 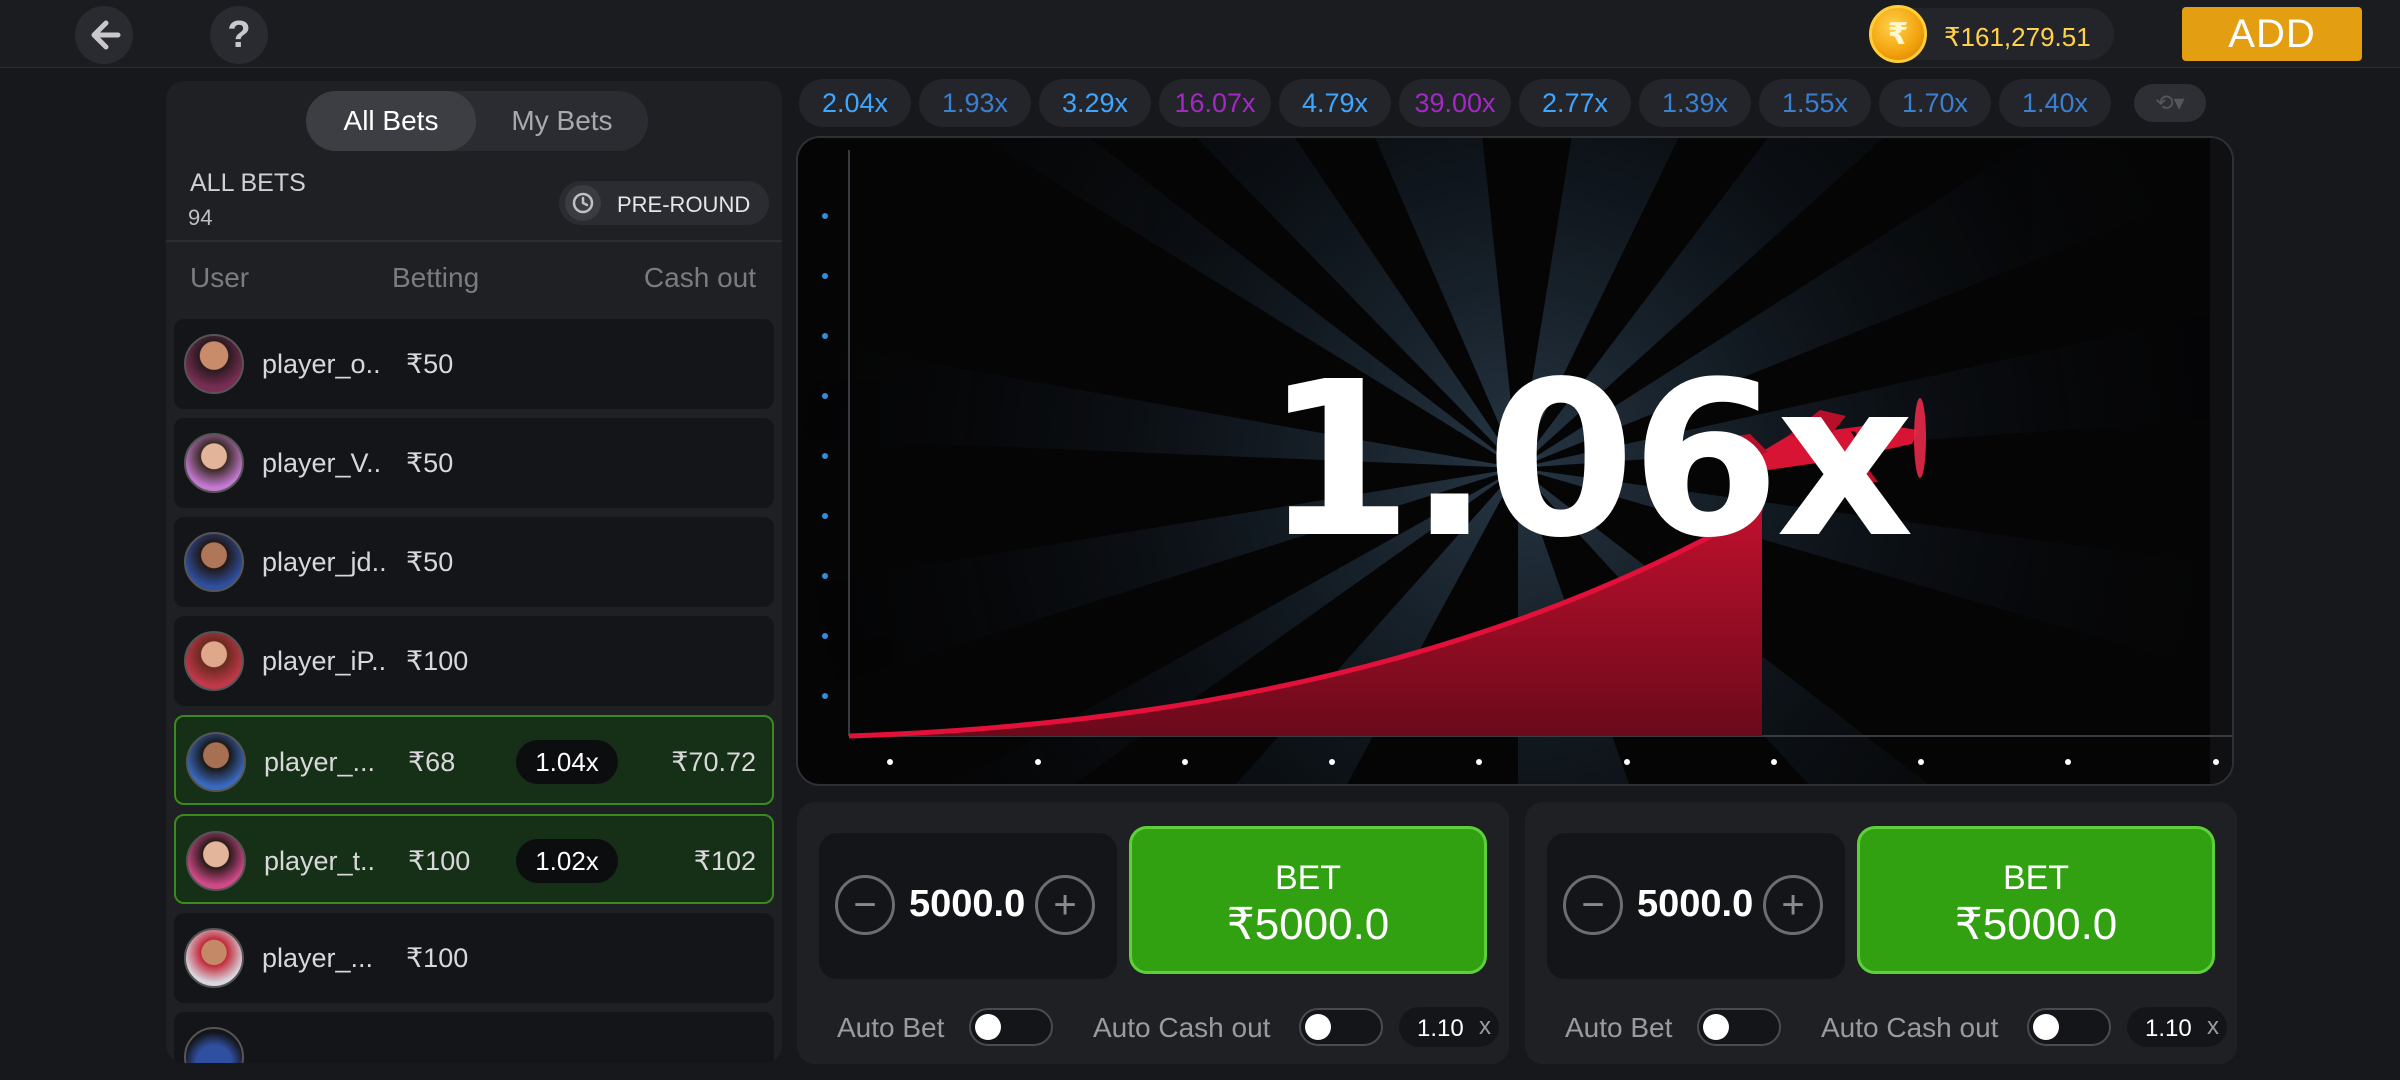 I want to click on back-button, so click(x=104, y=35).